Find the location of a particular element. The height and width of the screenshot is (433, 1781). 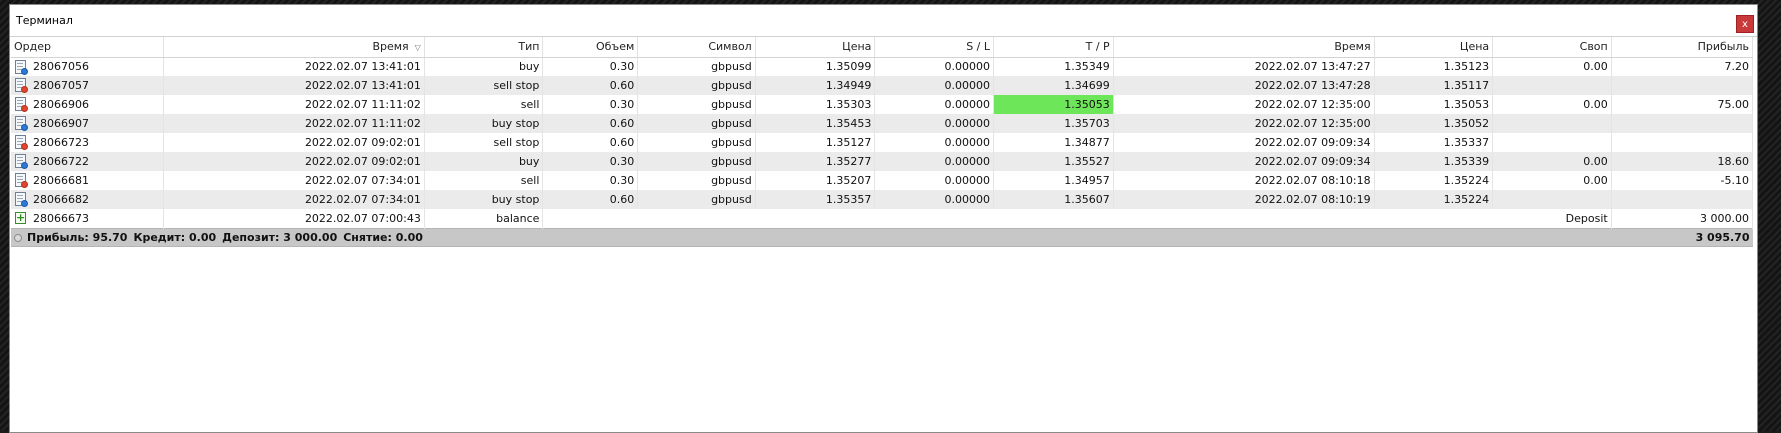

open-price-cell: 1.34949 is located at coordinates (815, 85).